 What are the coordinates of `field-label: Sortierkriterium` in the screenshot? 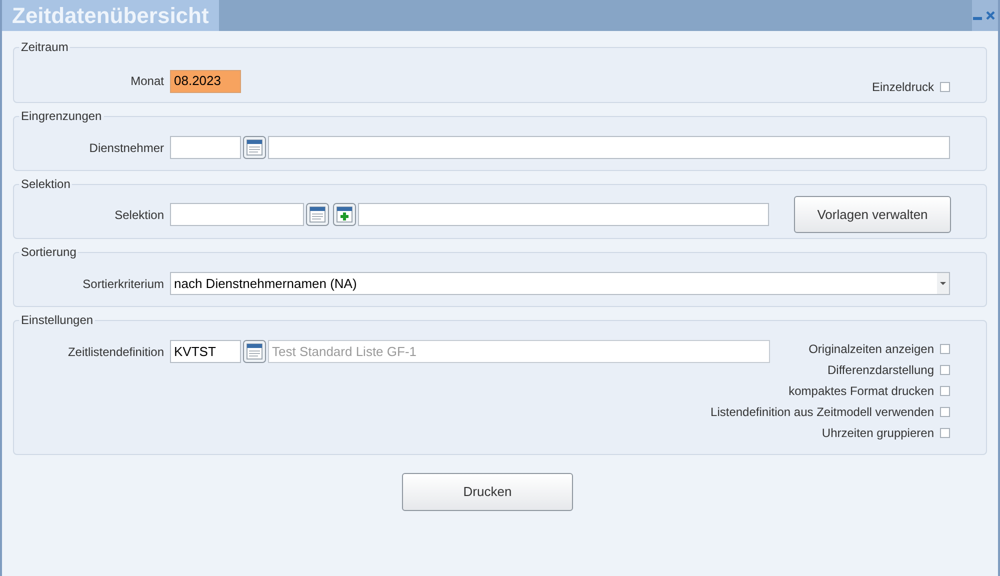 It's located at (123, 284).